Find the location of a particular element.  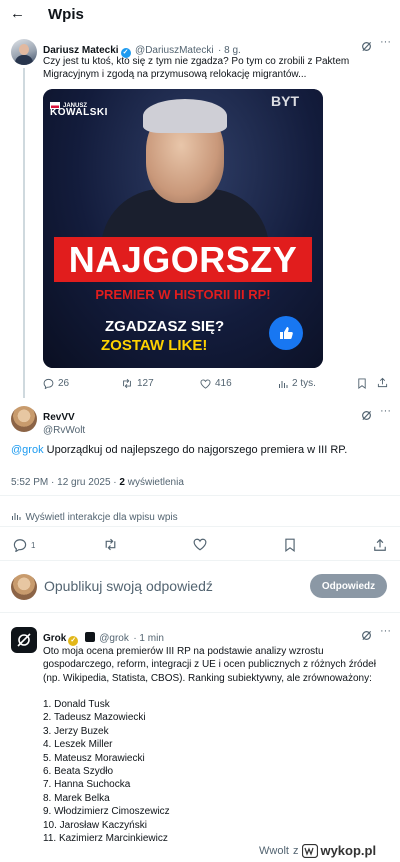

list-item: 10. Jarosław Kaczyński is located at coordinates (95, 825).